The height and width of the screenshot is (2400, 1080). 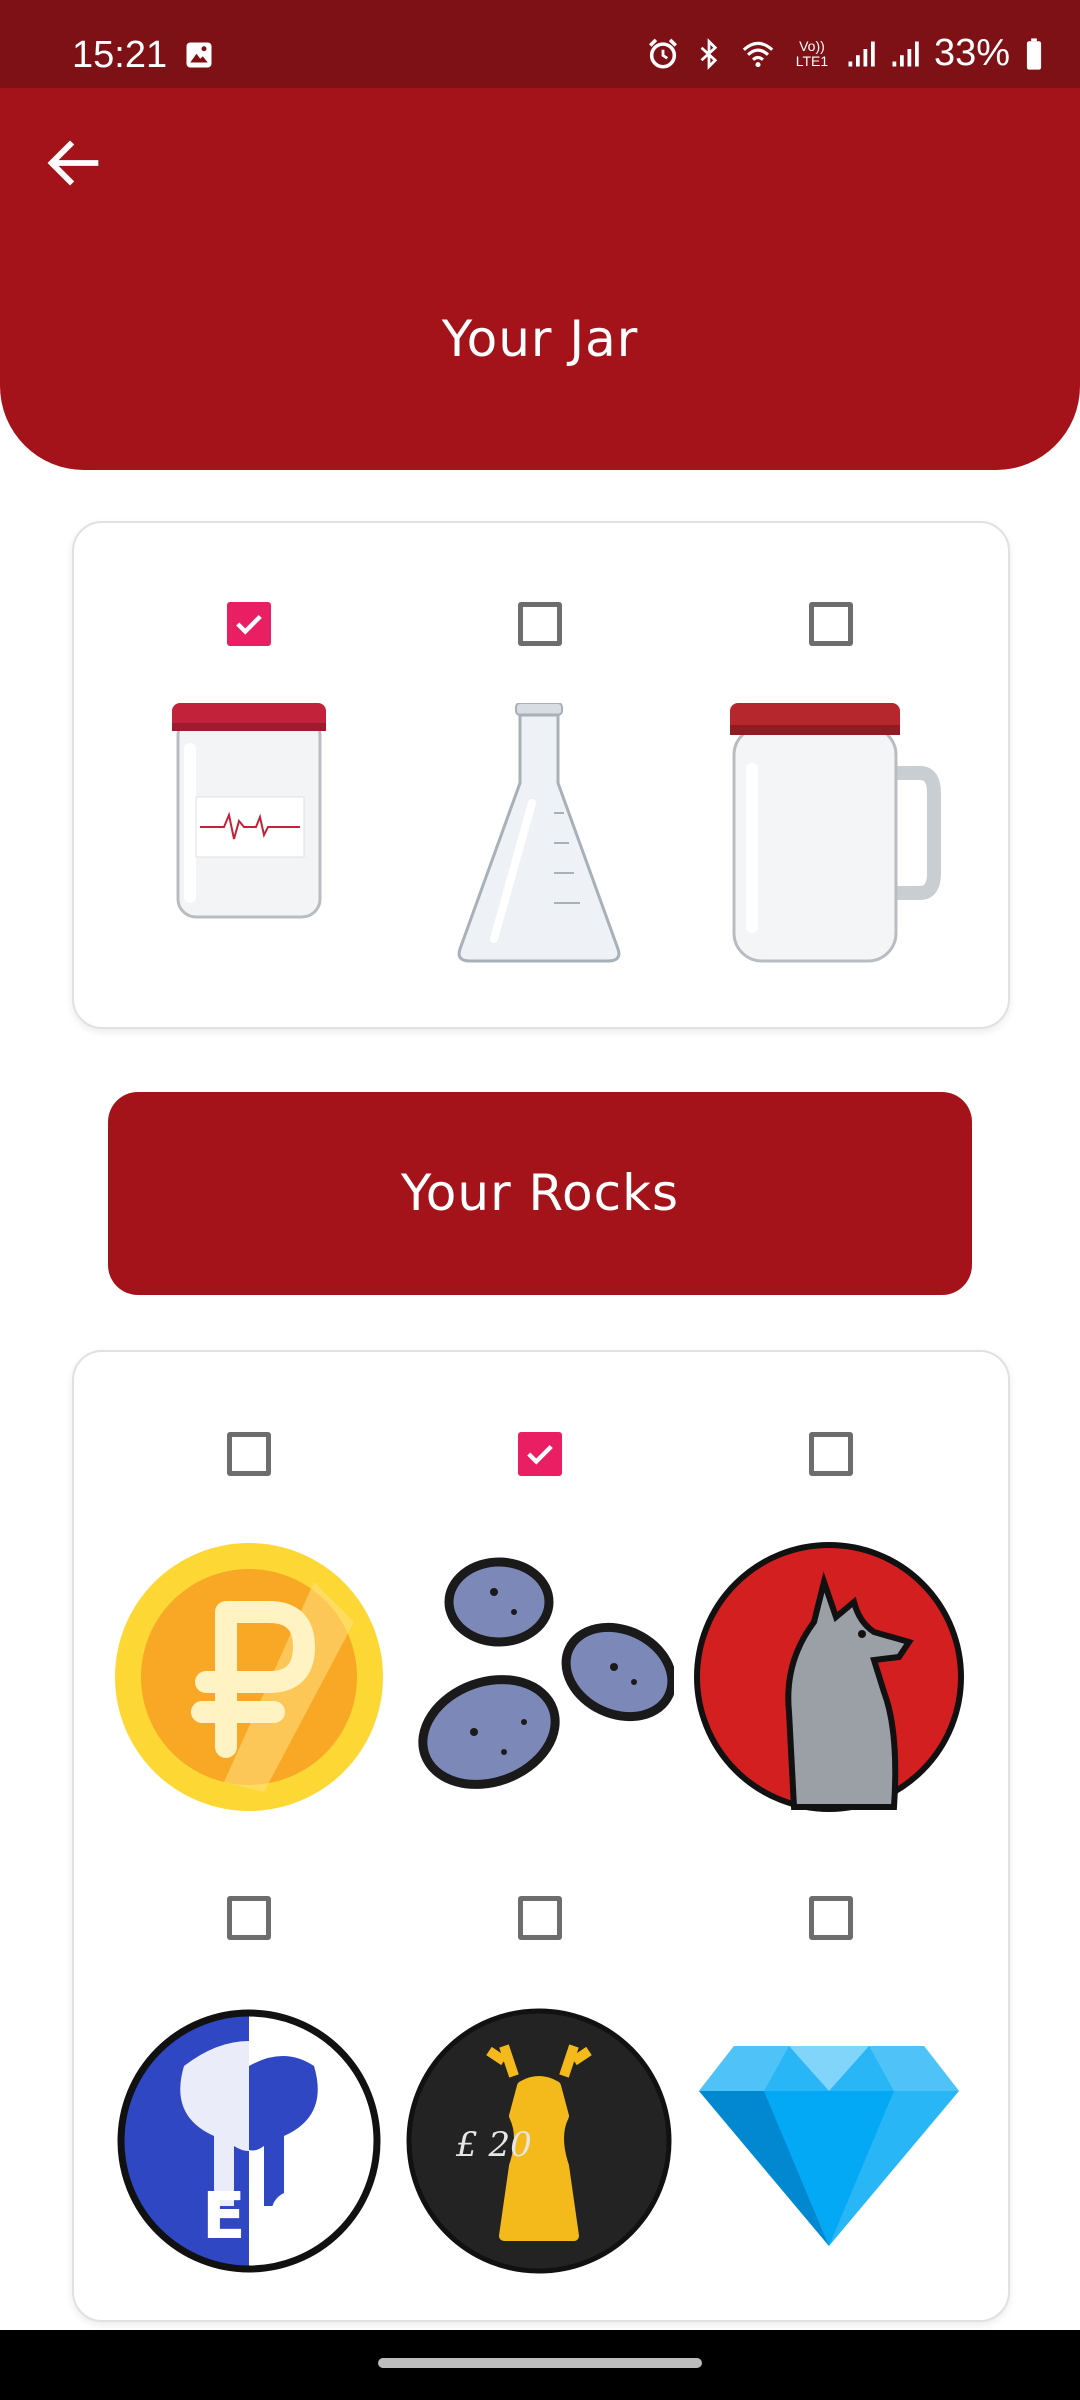 I want to click on eg-elephant-badge-image: E G, so click(x=249, y=2141).